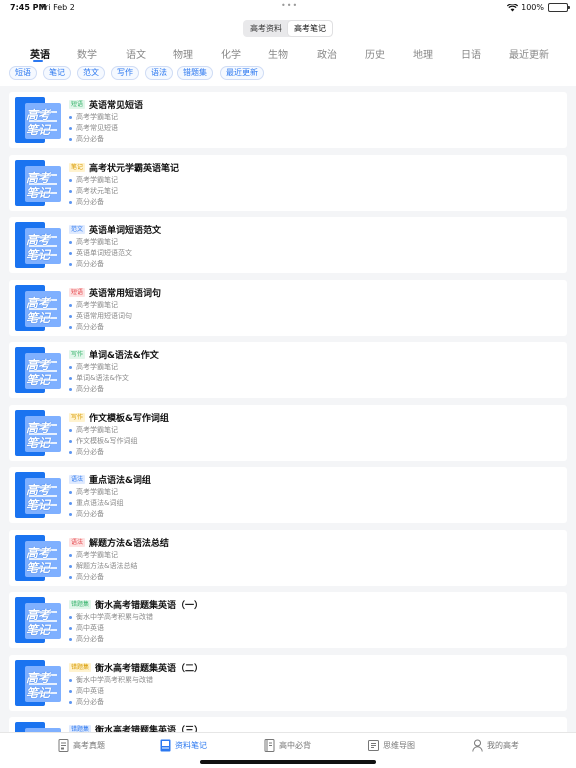  Describe the element at coordinates (471, 53) in the screenshot. I see `subject-tab-japanese: 日语` at that location.